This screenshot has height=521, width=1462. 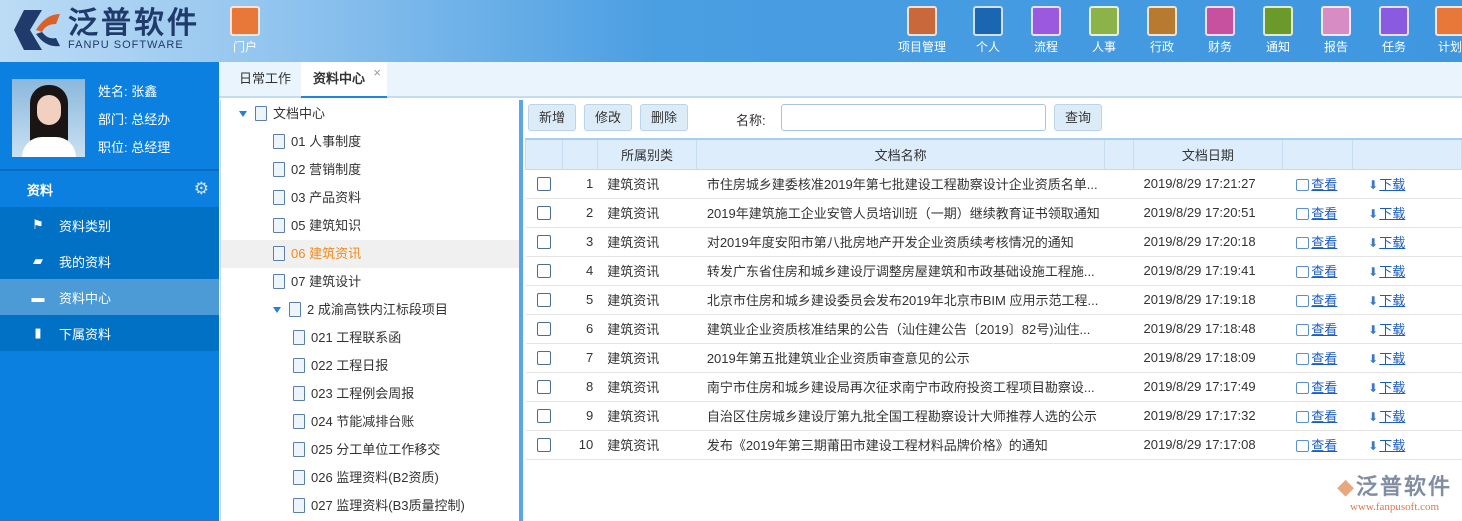 I want to click on row-number: 10, so click(x=580, y=445).